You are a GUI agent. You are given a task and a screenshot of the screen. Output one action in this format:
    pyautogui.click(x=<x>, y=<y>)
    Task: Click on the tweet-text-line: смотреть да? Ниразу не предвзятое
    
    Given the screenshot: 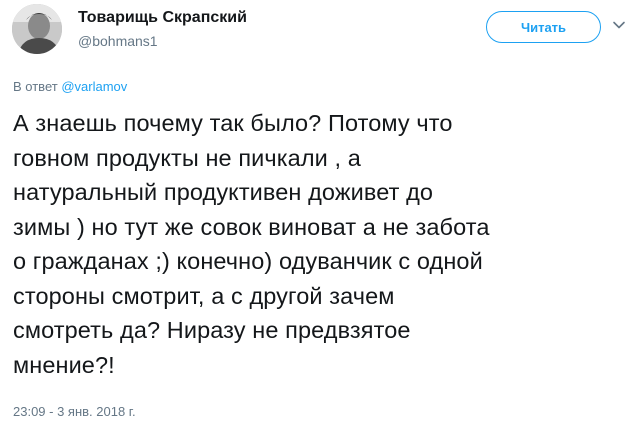 What is the action you would take?
    pyautogui.click(x=212, y=330)
    